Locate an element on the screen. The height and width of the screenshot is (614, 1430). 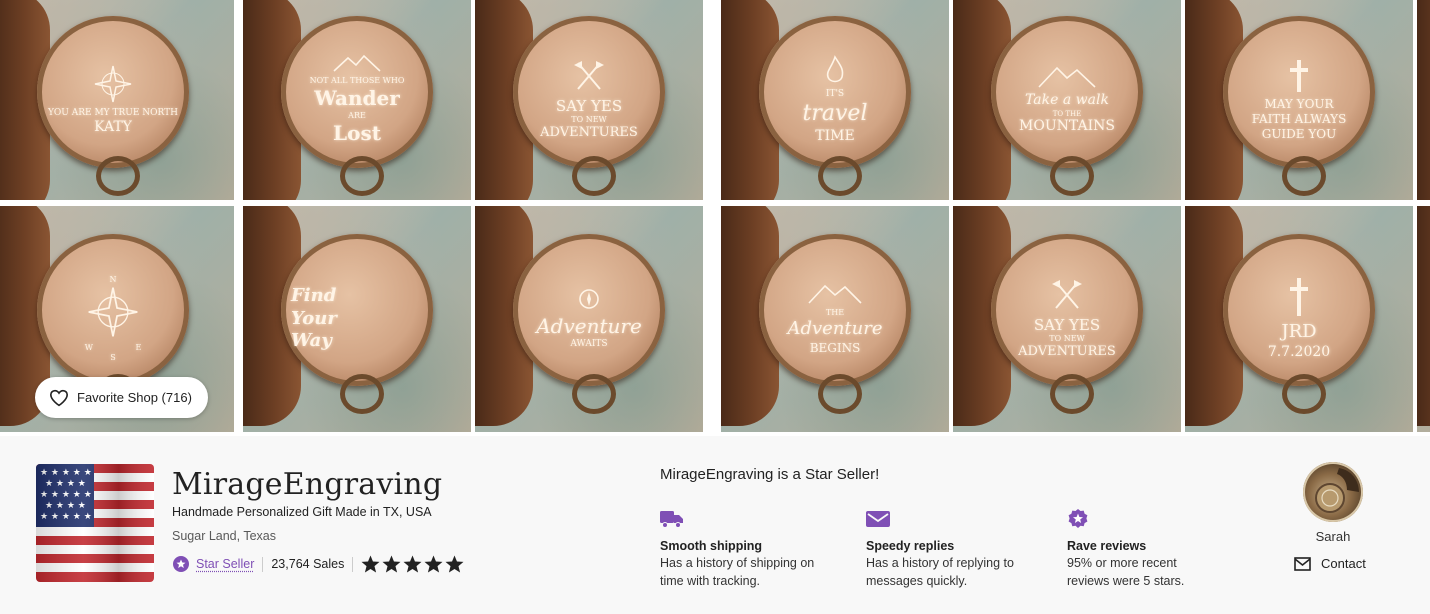
banner-tile: Take a walk TO THE MOUNTAINS is located at coordinates (1067, 100).